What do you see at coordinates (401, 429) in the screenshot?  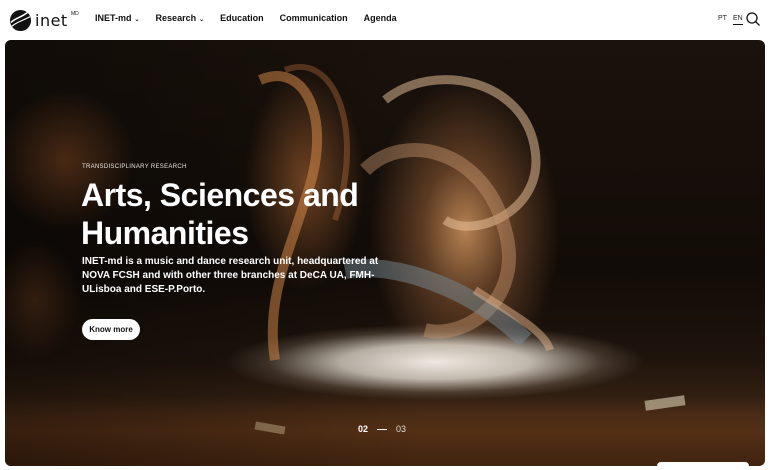 I see `pager-next: 03` at bounding box center [401, 429].